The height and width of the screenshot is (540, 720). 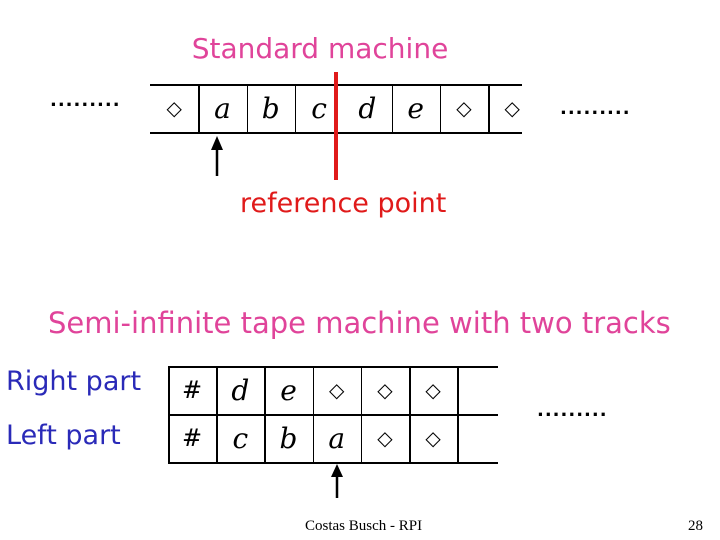 What do you see at coordinates (337, 481) in the screenshot?
I see `two-track-head-arrow-icon` at bounding box center [337, 481].